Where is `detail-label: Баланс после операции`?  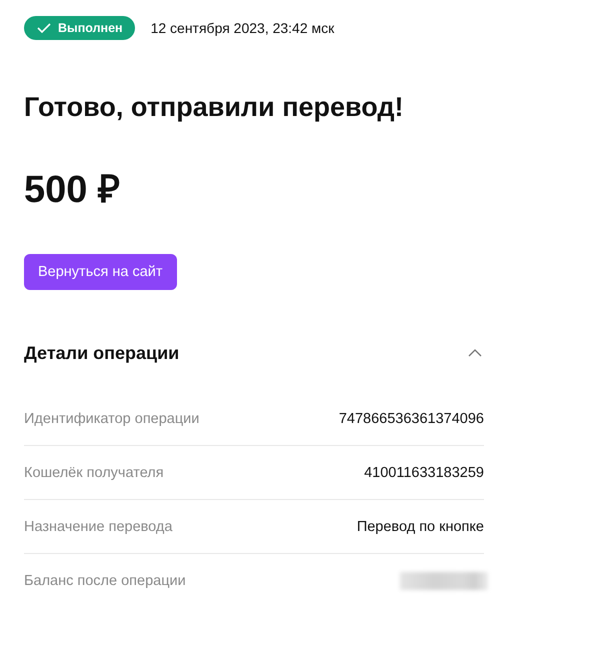 detail-label: Баланс после операции is located at coordinates (105, 580).